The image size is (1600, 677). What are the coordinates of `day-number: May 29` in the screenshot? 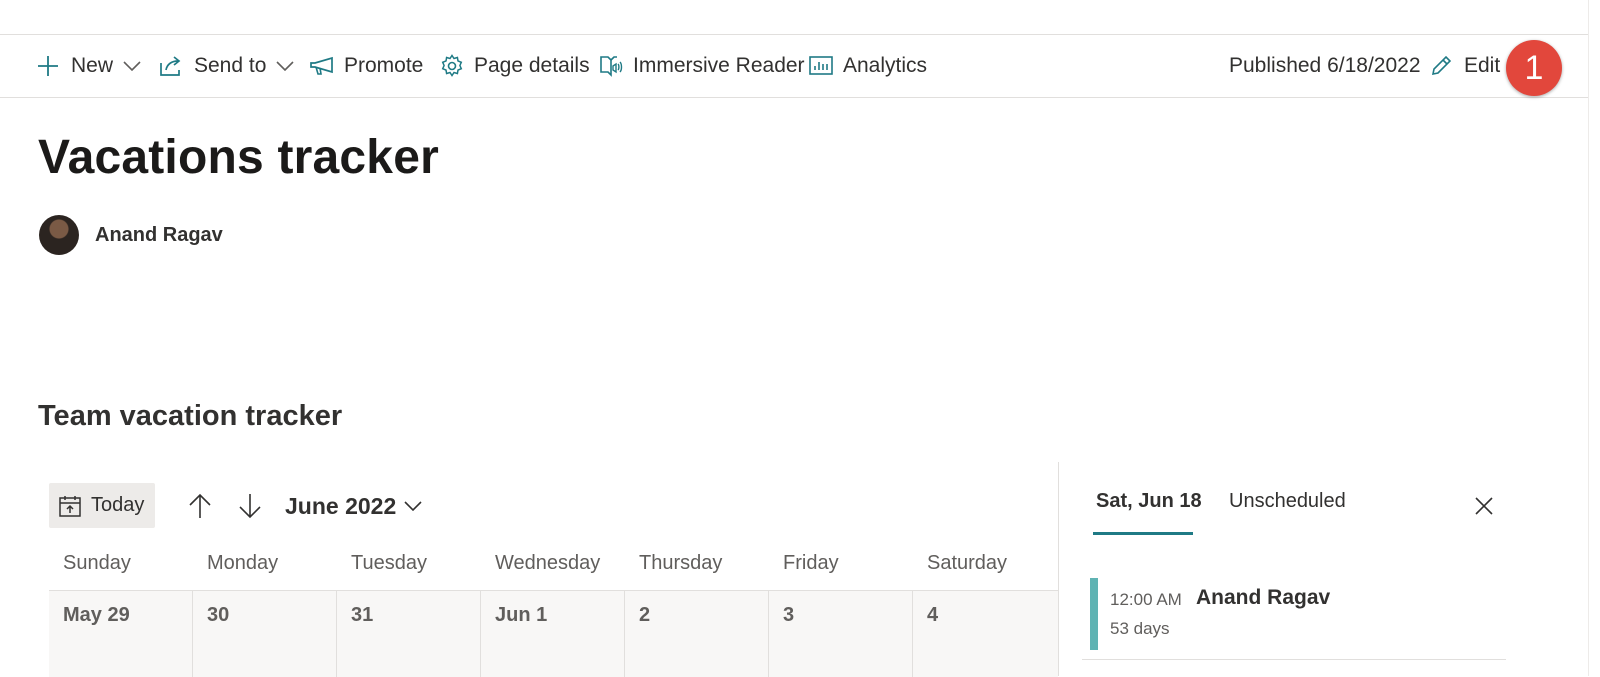 It's located at (96, 615).